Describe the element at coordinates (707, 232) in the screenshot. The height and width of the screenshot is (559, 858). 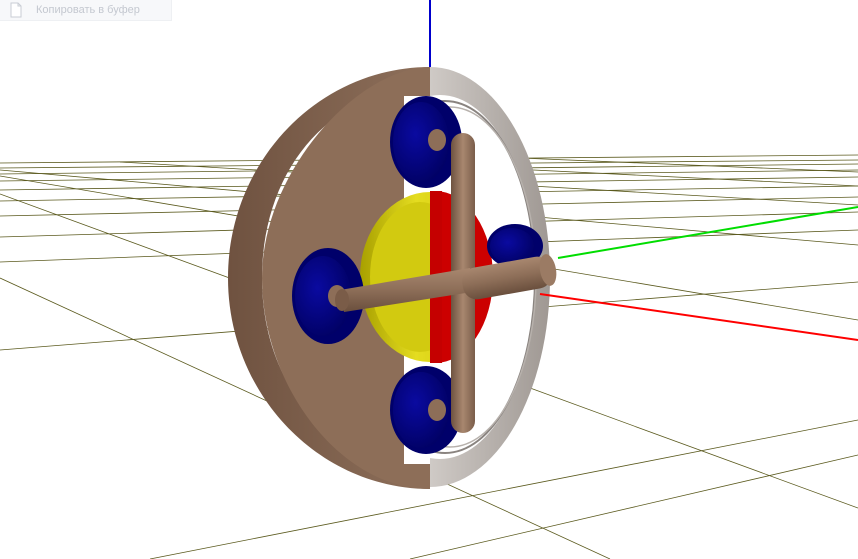
I see `y-axis` at that location.